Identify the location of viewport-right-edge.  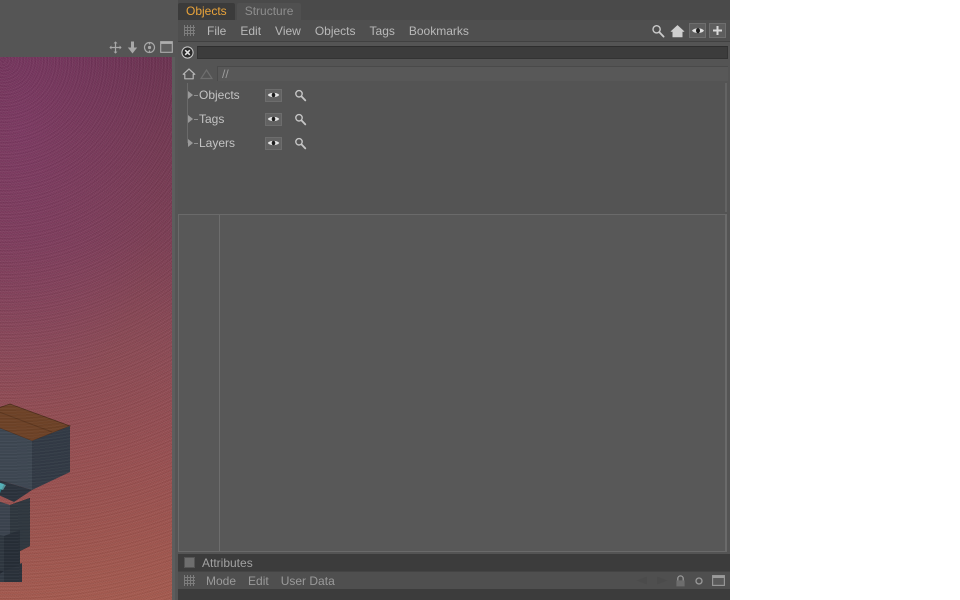
(173, 328).